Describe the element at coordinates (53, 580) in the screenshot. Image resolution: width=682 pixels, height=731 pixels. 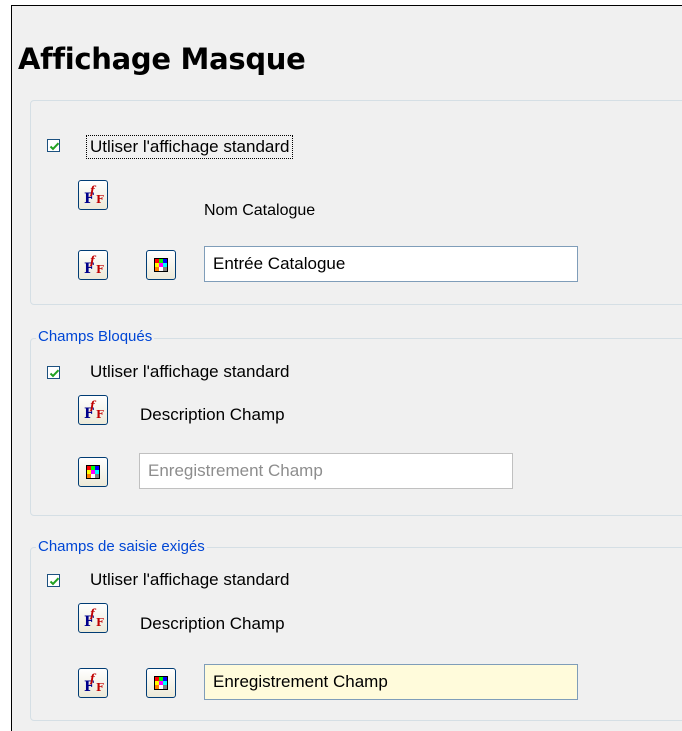
I see `use-standard-checkbox-required` at that location.